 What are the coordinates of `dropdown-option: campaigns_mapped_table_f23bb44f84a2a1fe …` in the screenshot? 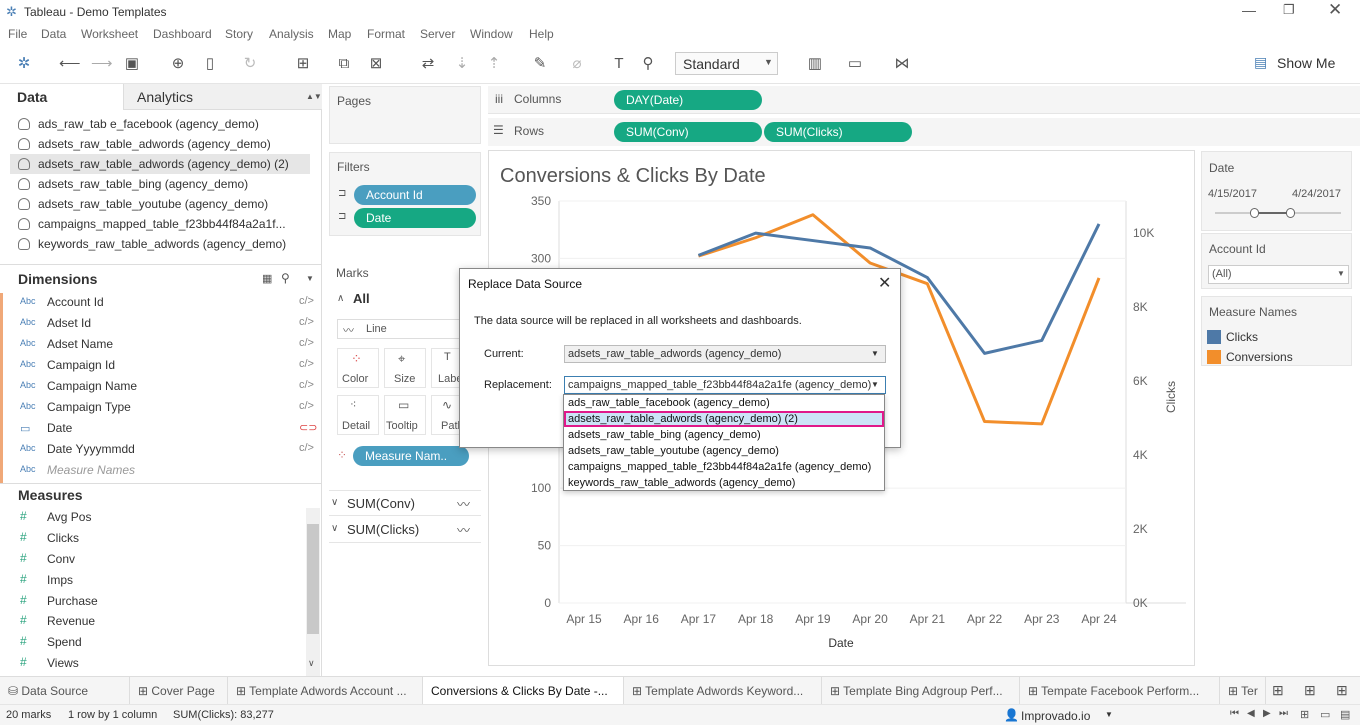 It's located at (724, 467).